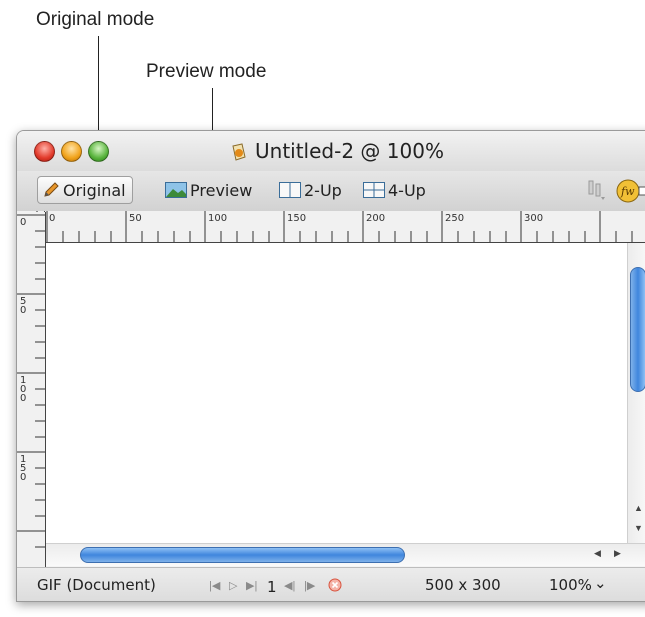 This screenshot has height=617, width=645. I want to click on zoom-level-menu: 100%, so click(570, 585).